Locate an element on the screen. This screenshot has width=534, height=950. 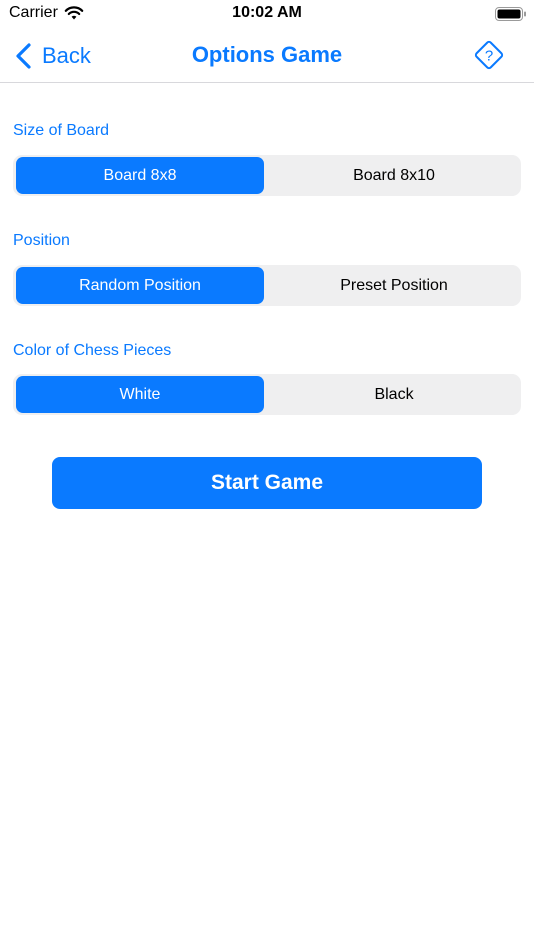
segment-black: Black is located at coordinates (394, 394).